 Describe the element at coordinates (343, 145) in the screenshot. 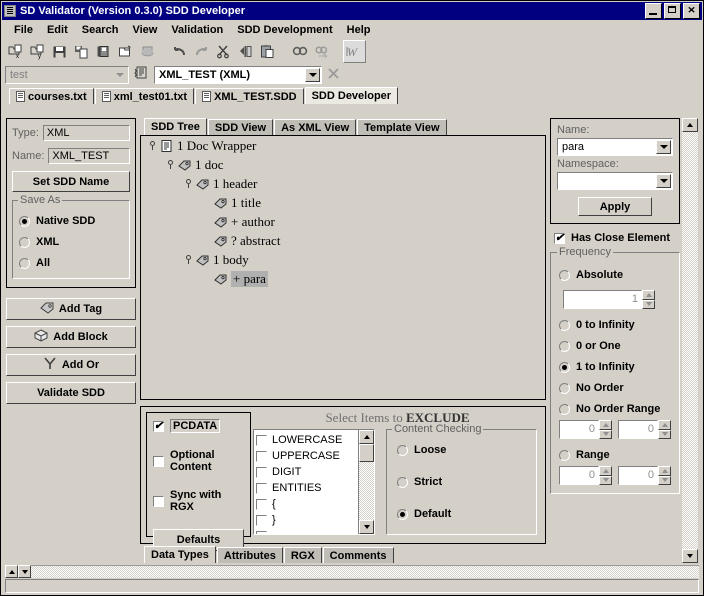

I see `tree-node: 1 Doc Wrapper` at that location.